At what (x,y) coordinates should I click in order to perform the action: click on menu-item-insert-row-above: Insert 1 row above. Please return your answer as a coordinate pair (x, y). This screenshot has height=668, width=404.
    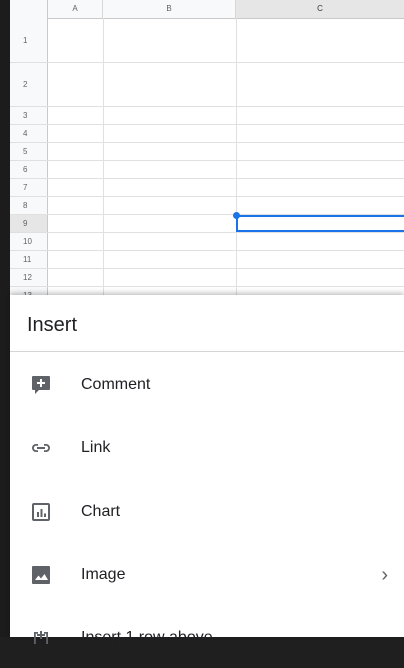
    Looking at the image, I should click on (207, 638).